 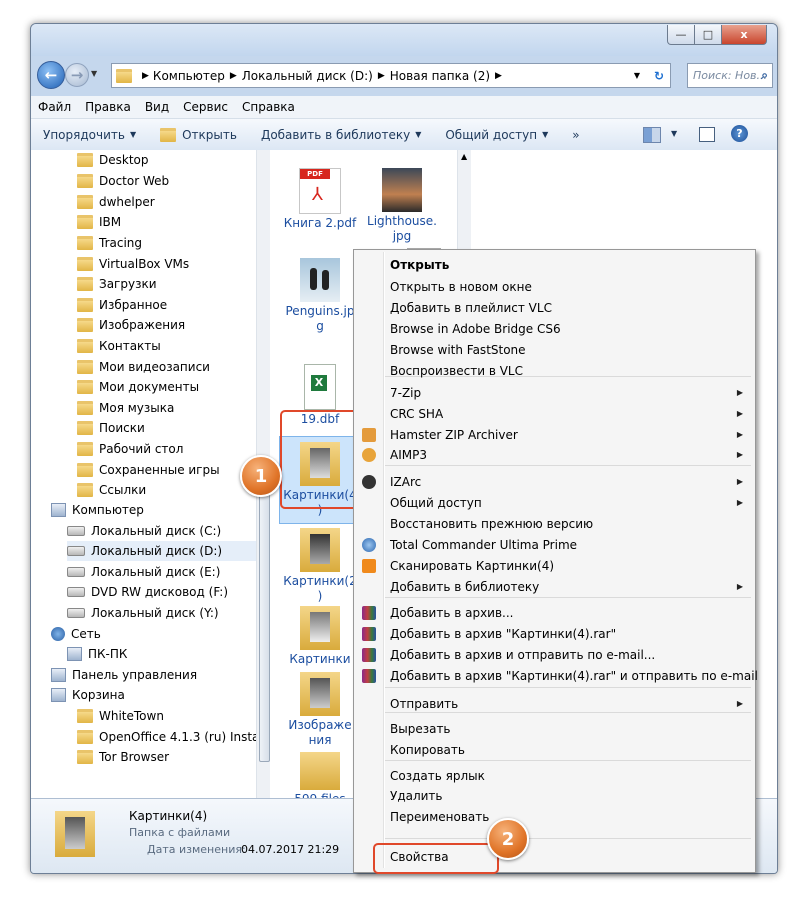 What do you see at coordinates (554, 307) in the screenshot?
I see `menu-item: Добавить в плейлист VLC` at bounding box center [554, 307].